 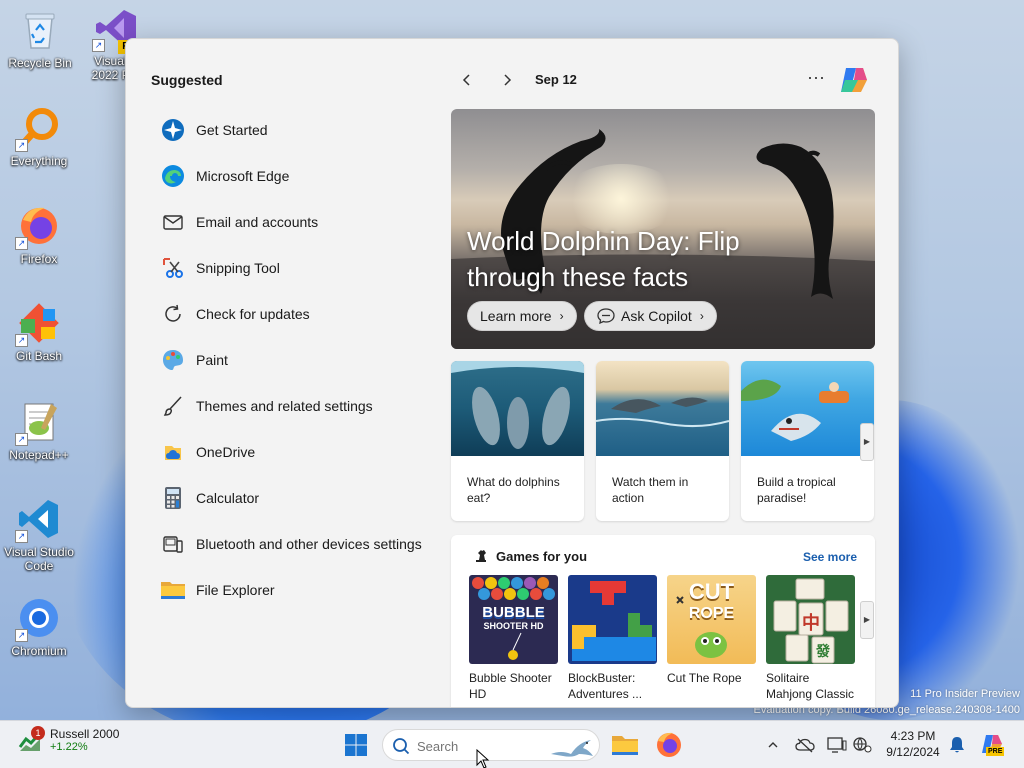 I want to click on suggested-item-paint: Paint, so click(x=293, y=360).